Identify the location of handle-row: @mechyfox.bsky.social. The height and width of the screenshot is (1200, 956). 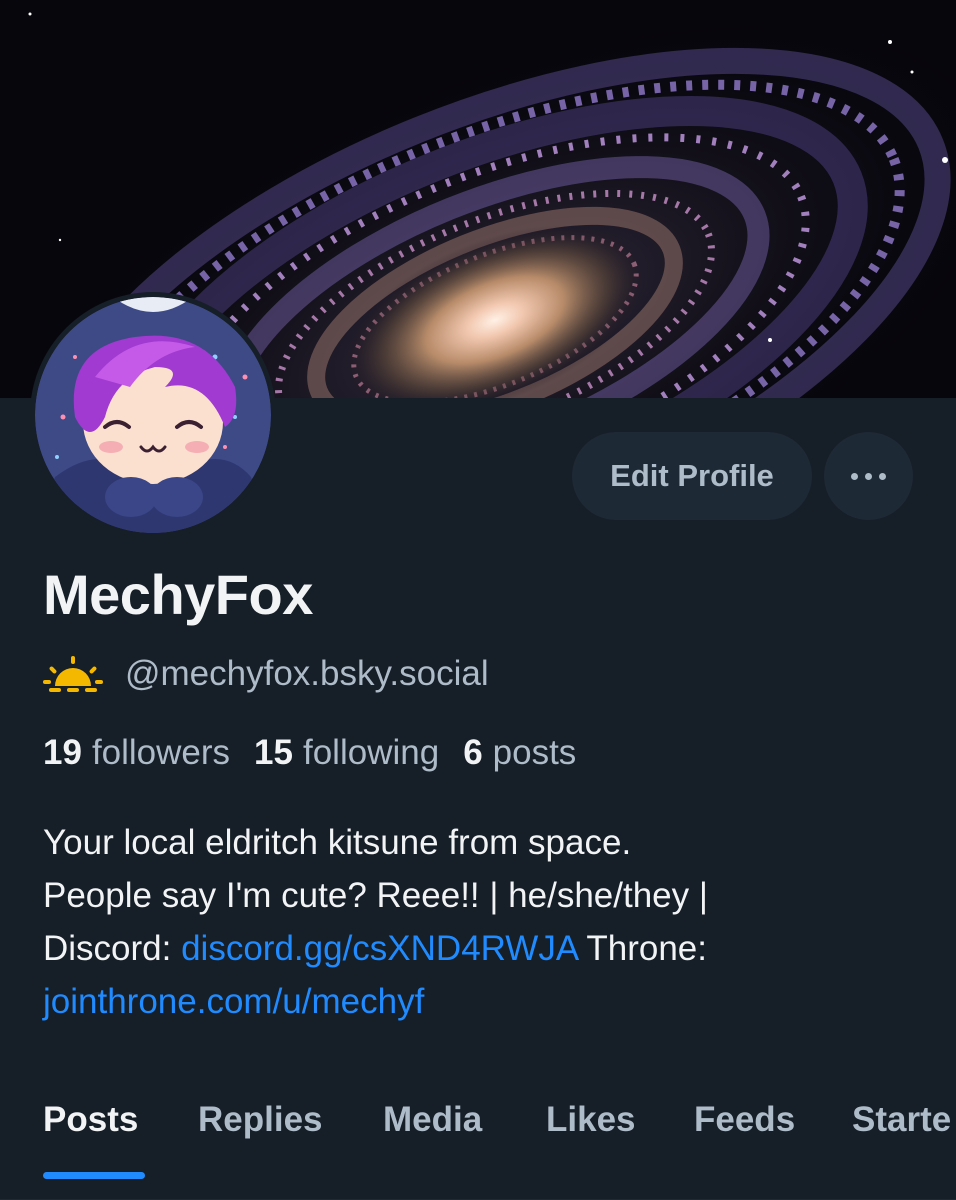
(266, 674).